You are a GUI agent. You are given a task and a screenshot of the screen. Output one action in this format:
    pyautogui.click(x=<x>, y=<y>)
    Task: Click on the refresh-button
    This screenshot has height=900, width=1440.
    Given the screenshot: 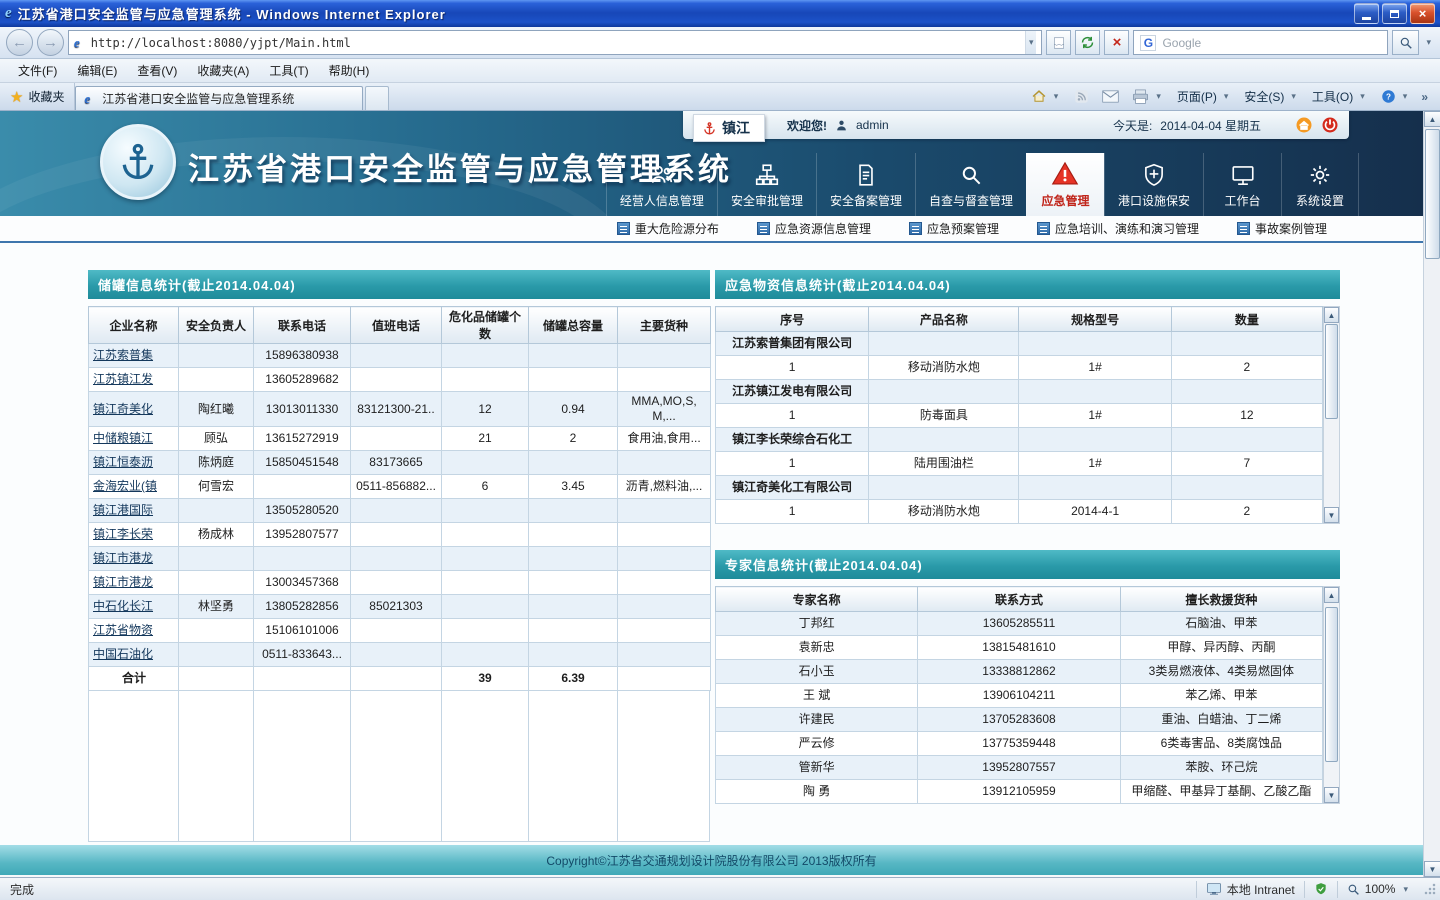 What is the action you would take?
    pyautogui.click(x=1088, y=42)
    